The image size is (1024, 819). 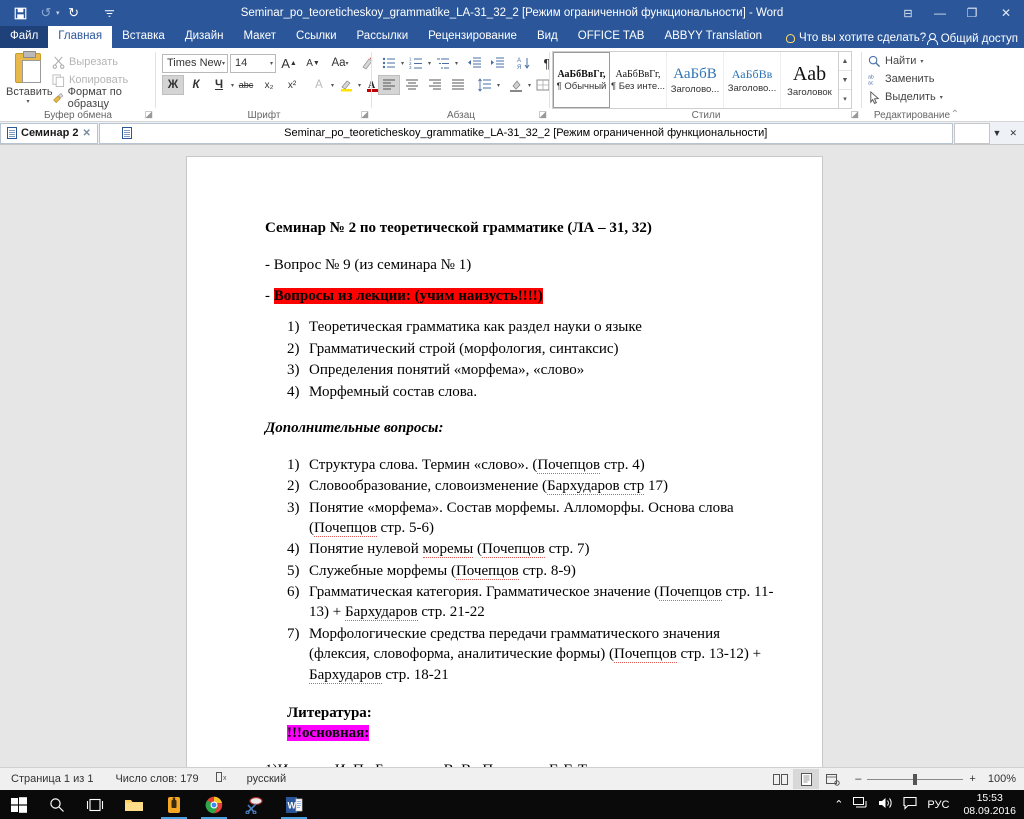 What do you see at coordinates (474, 63) in the screenshot?
I see `decrease-indent-button` at bounding box center [474, 63].